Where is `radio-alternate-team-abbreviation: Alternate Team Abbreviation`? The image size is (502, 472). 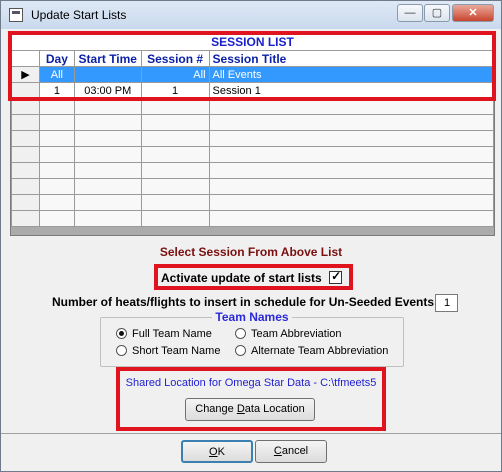
radio-alternate-team-abbreviation: Alternate Team Abbreviation is located at coordinates (319, 351).